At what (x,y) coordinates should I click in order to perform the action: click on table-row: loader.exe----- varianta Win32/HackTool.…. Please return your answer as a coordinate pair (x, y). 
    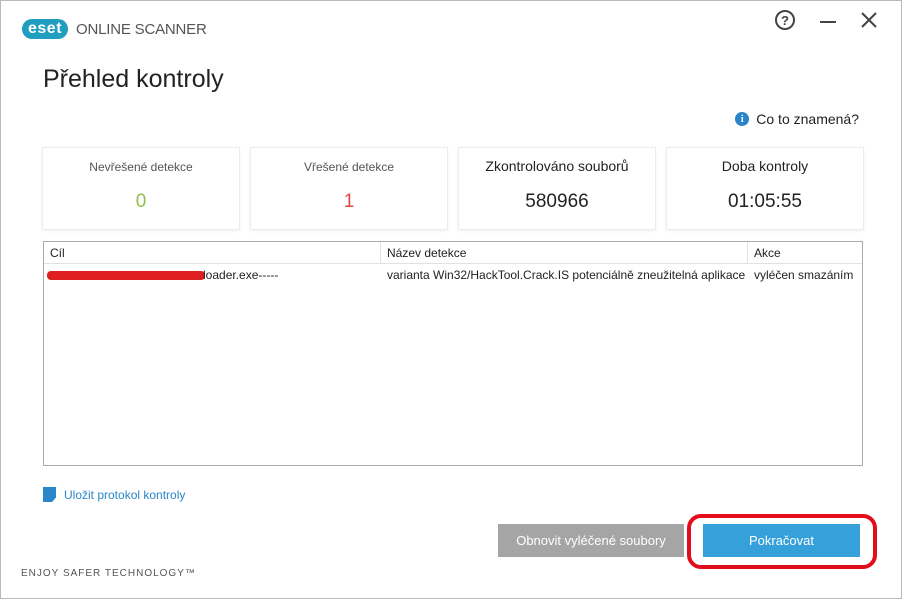
    Looking at the image, I should click on (453, 275).